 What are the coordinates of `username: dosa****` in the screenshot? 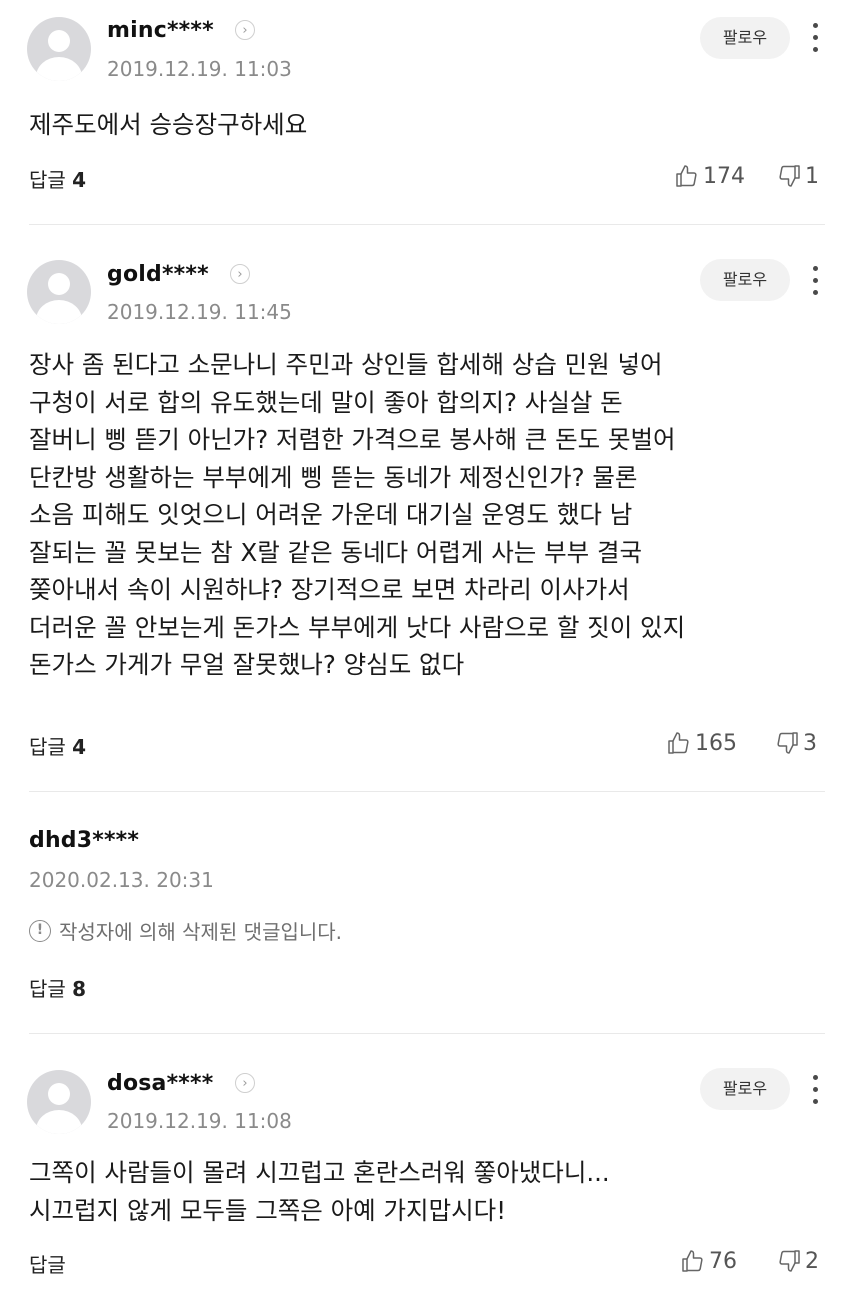 It's located at (160, 1083).